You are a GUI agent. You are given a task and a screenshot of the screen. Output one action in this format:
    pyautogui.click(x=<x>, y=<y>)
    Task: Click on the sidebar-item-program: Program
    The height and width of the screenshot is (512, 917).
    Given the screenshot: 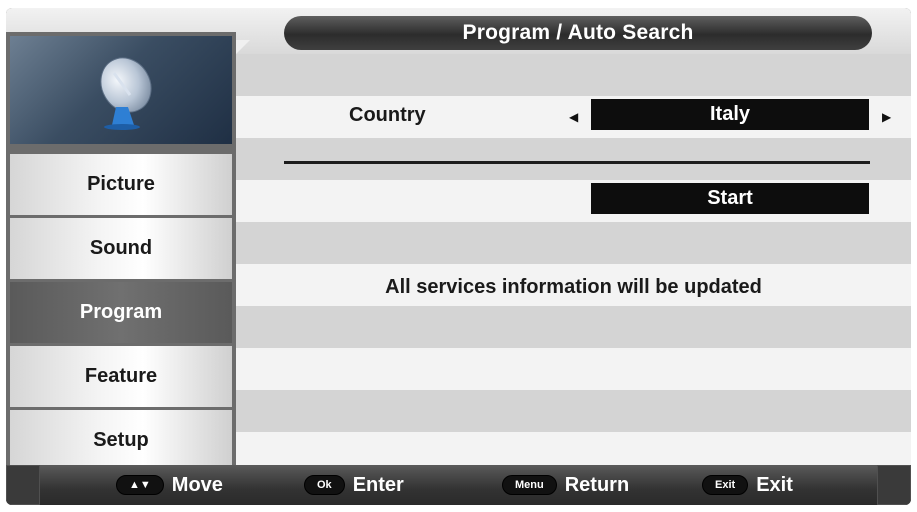 What is the action you would take?
    pyautogui.click(x=121, y=312)
    